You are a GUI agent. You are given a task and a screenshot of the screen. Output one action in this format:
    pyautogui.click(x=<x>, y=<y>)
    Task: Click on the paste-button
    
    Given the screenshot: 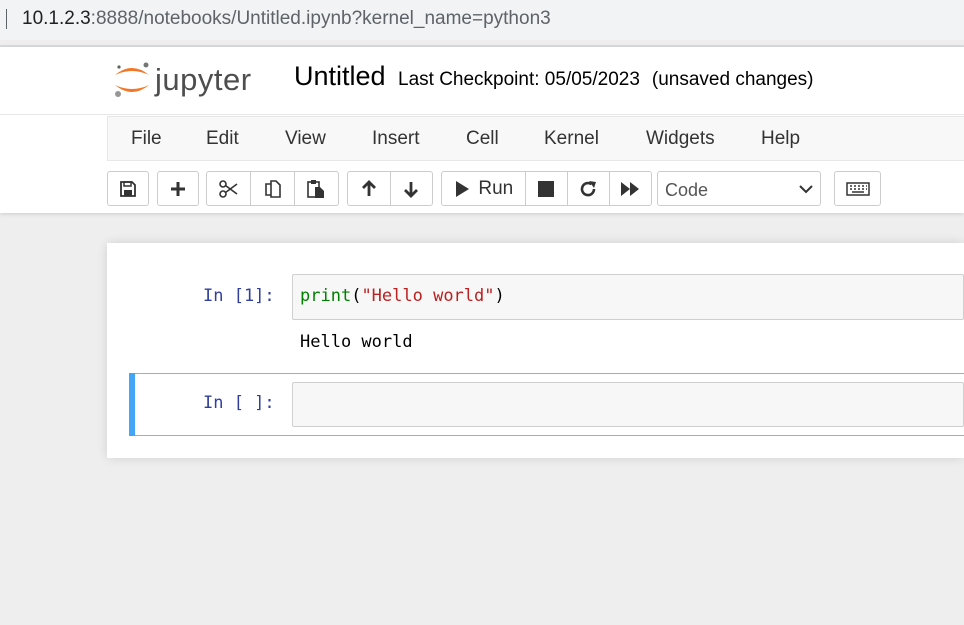 What is the action you would take?
    pyautogui.click(x=316, y=189)
    